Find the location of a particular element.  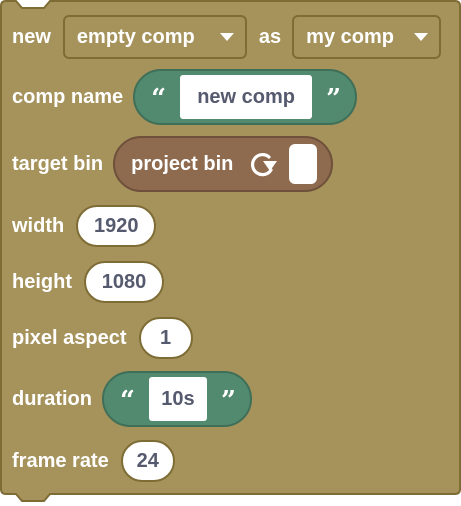

comp-type-dropdown: empty comp is located at coordinates (154, 37).